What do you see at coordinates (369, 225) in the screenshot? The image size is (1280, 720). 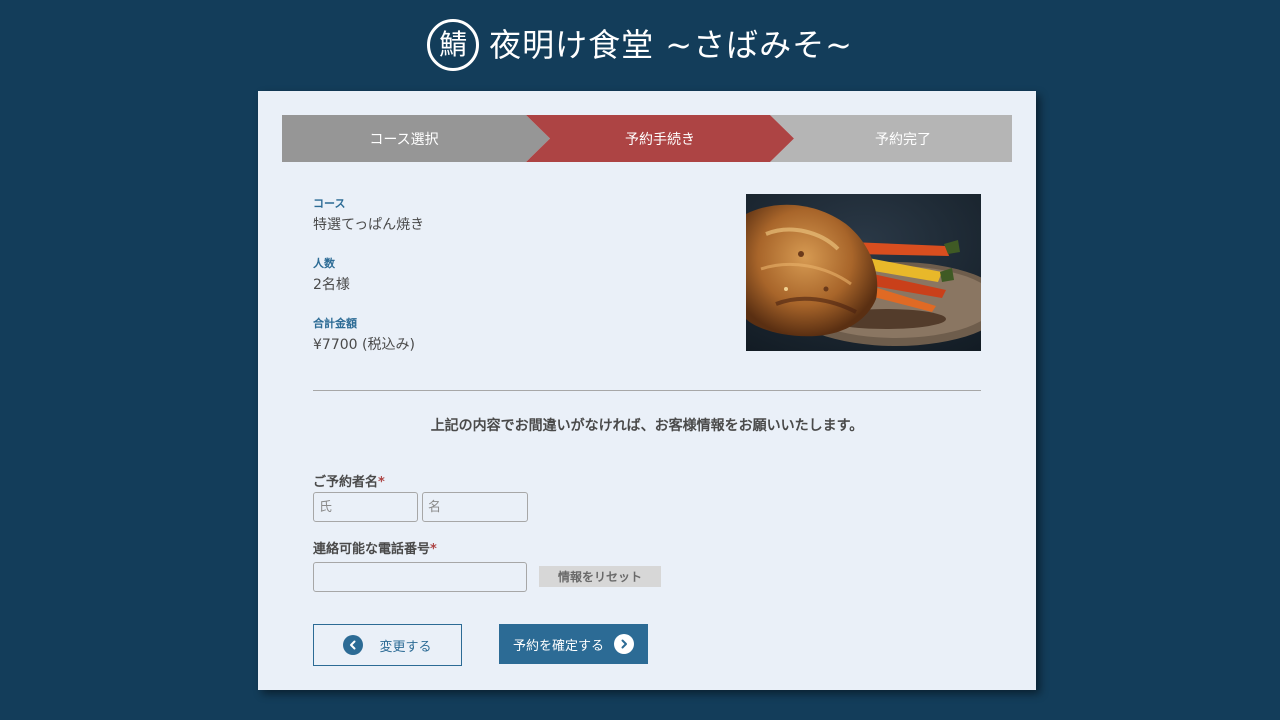 I see `course-value: 特選てっぱん焼き` at bounding box center [369, 225].